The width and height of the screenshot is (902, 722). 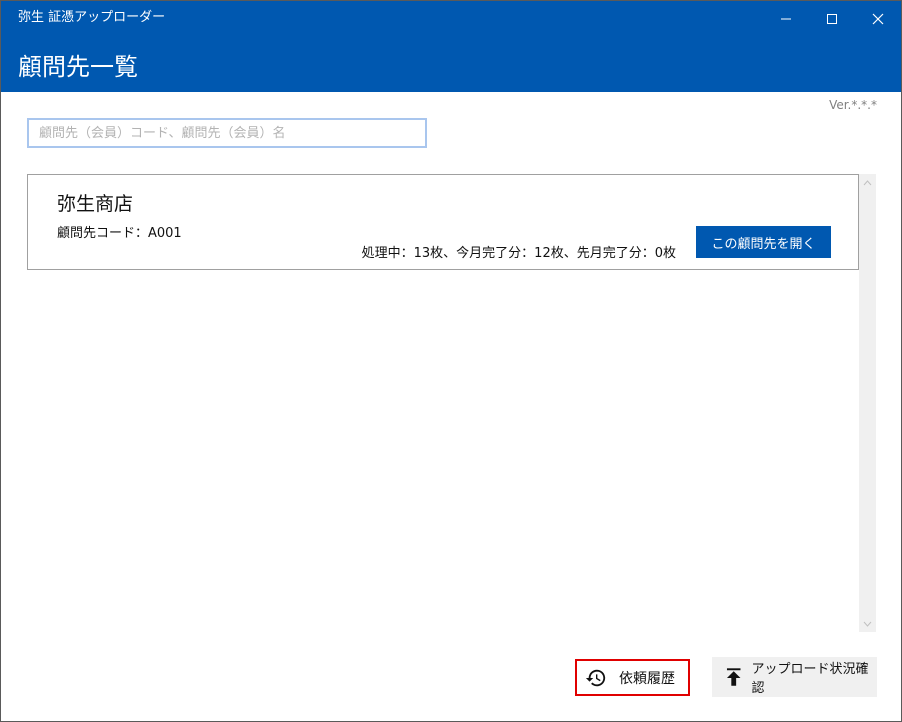 I want to click on page-header: 顧問先一覧, so click(x=451, y=64).